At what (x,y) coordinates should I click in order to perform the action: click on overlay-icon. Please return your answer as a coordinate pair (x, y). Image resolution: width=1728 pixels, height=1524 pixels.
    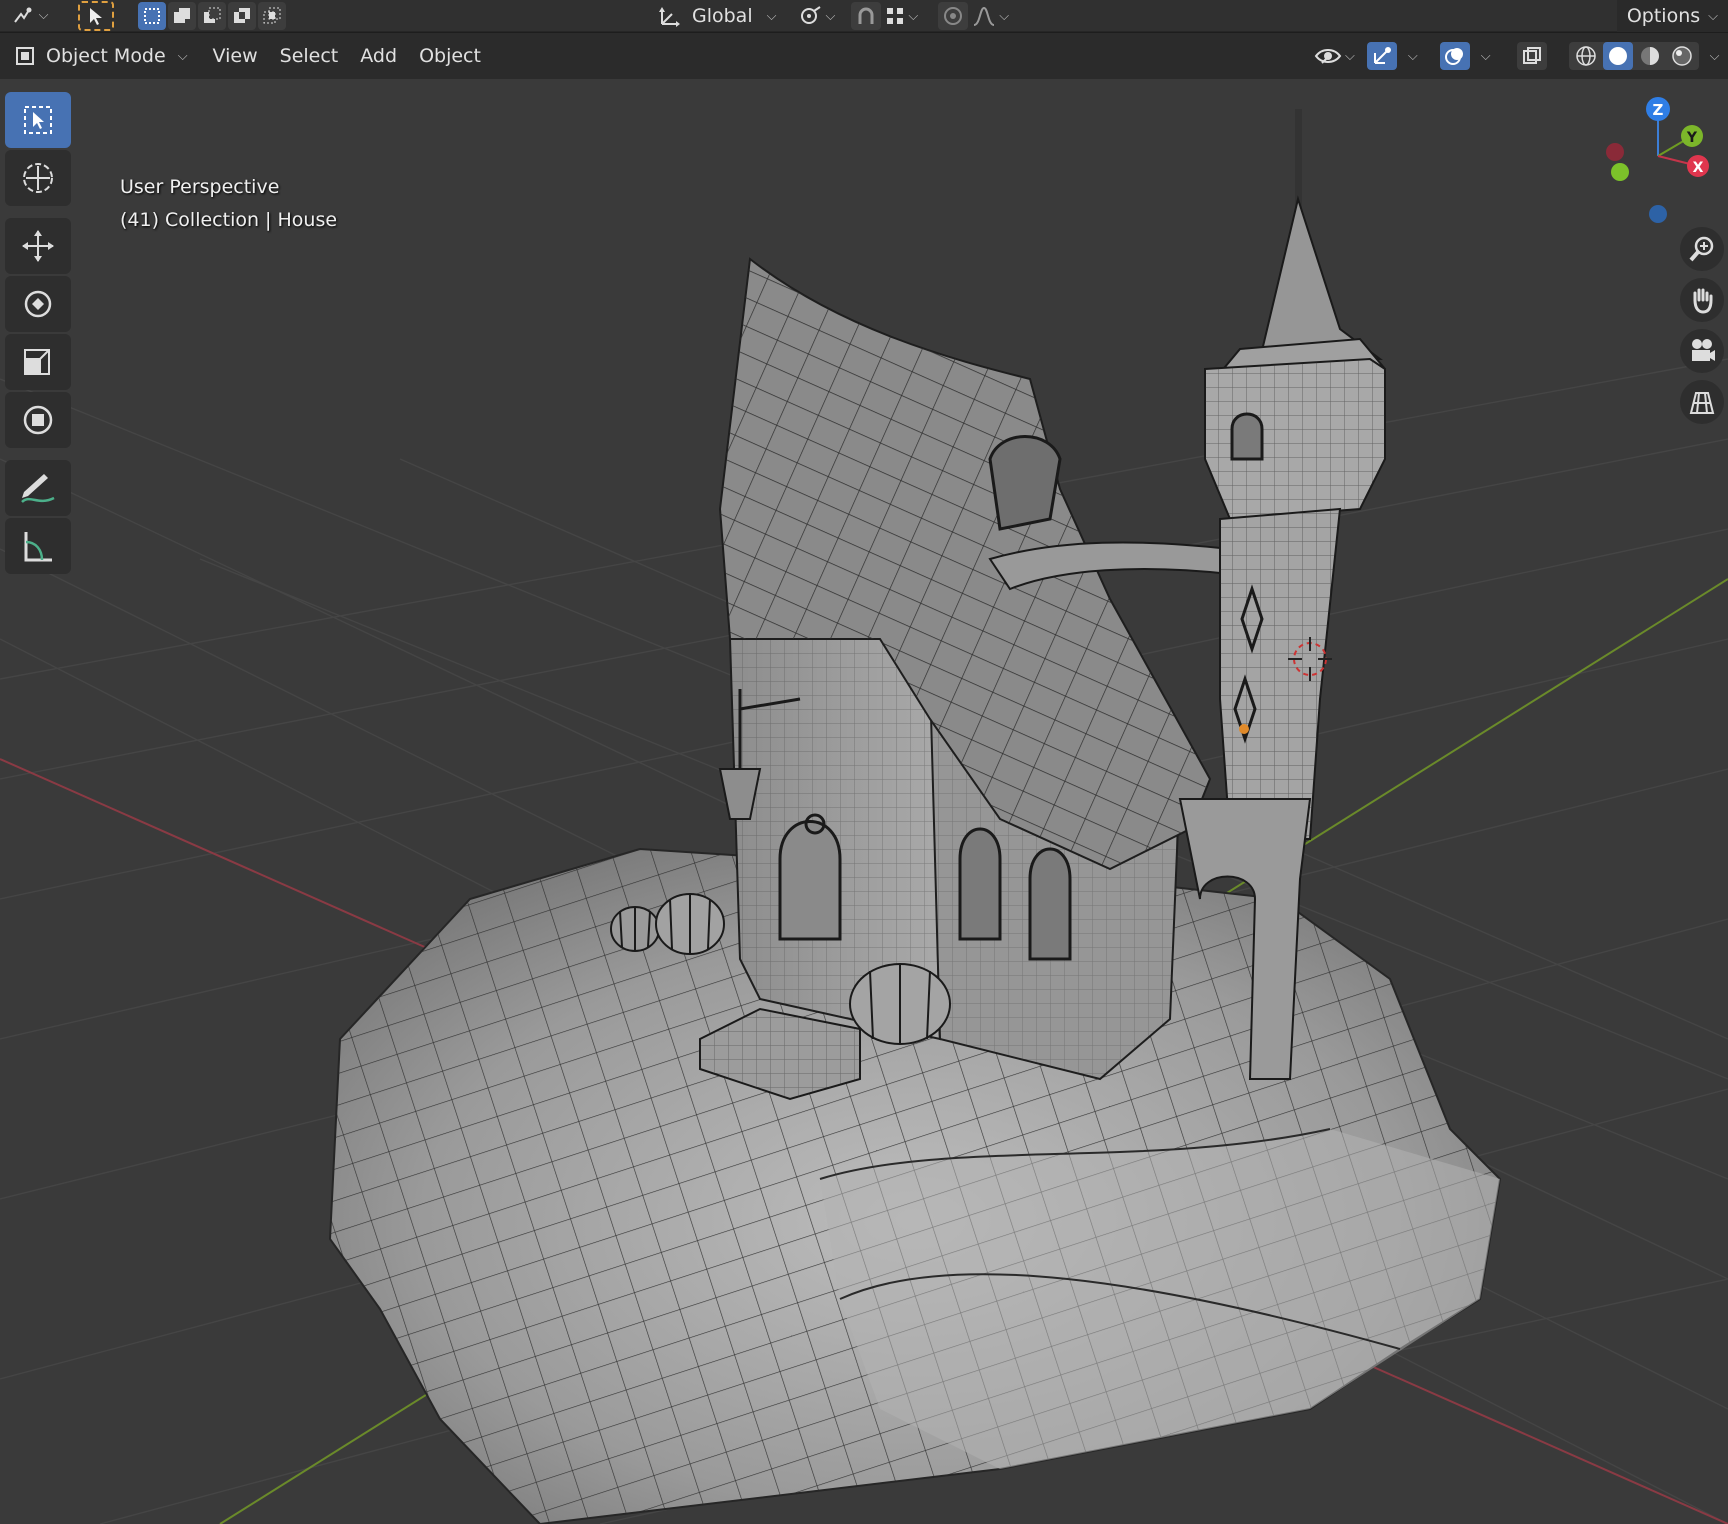
    Looking at the image, I should click on (1453, 56).